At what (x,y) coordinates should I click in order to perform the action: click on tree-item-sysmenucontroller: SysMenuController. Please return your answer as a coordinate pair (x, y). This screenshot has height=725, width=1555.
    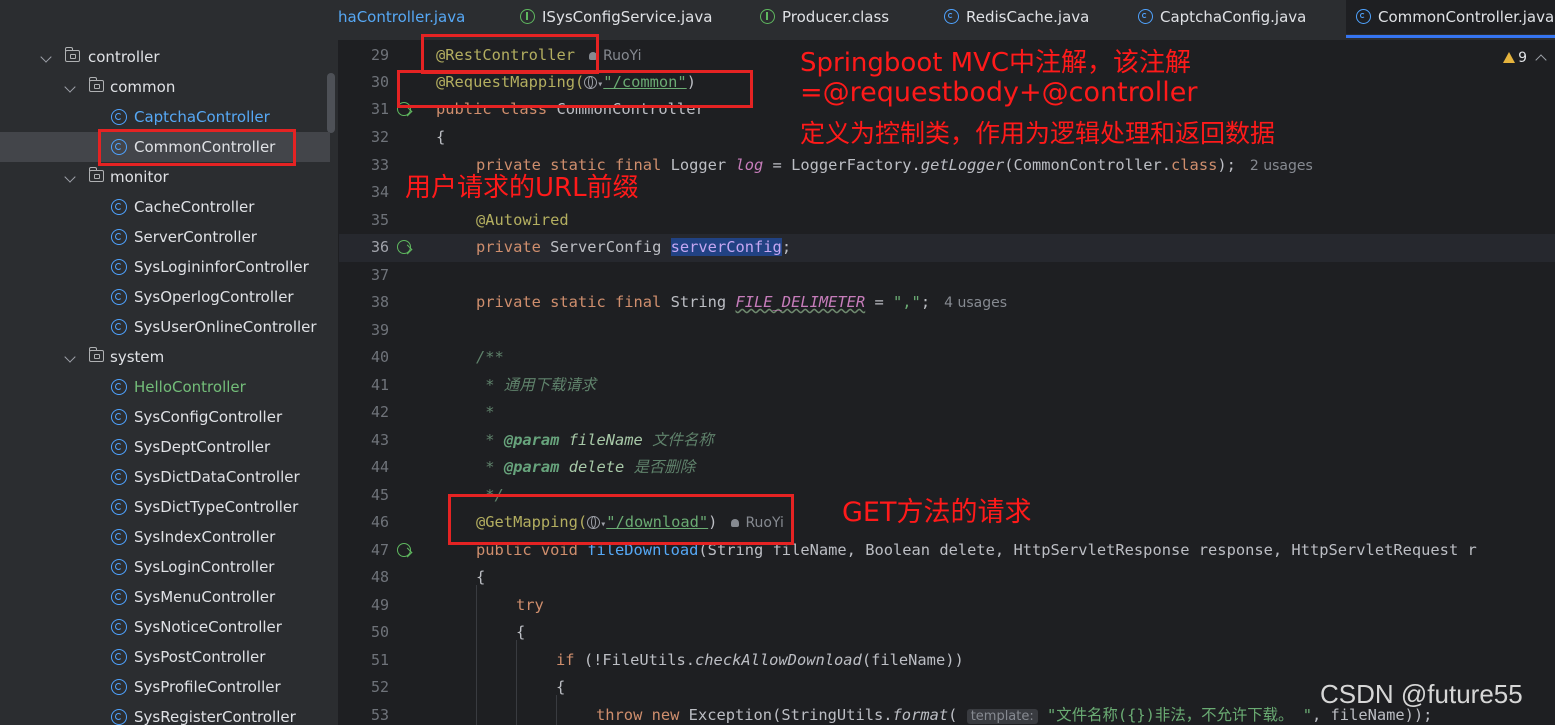
    Looking at the image, I should click on (165, 597).